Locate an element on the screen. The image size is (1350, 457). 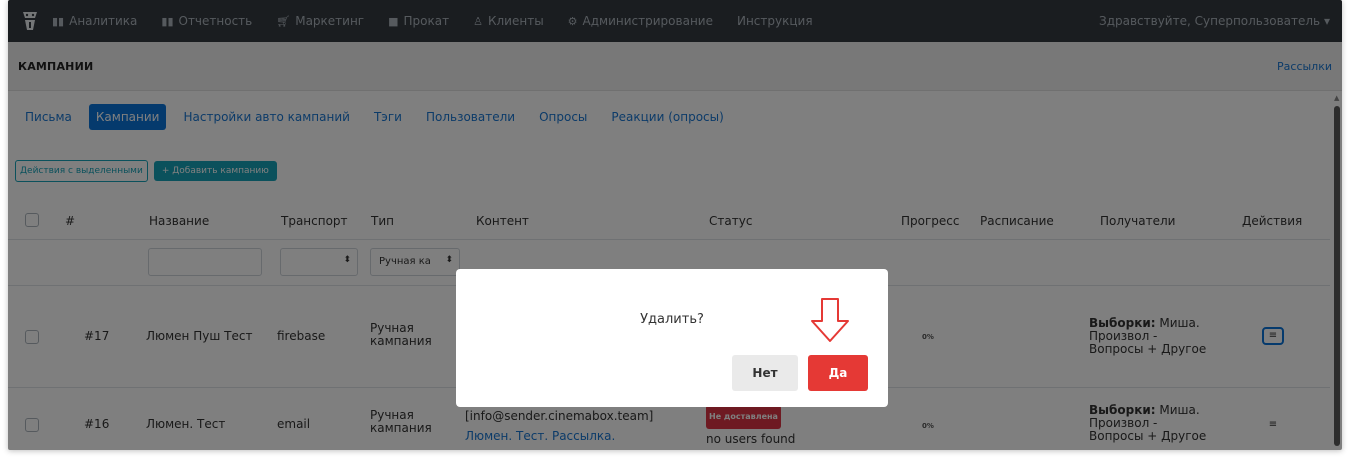
confirm-delete-dialog: Удалить? Нет Да is located at coordinates (672, 338).